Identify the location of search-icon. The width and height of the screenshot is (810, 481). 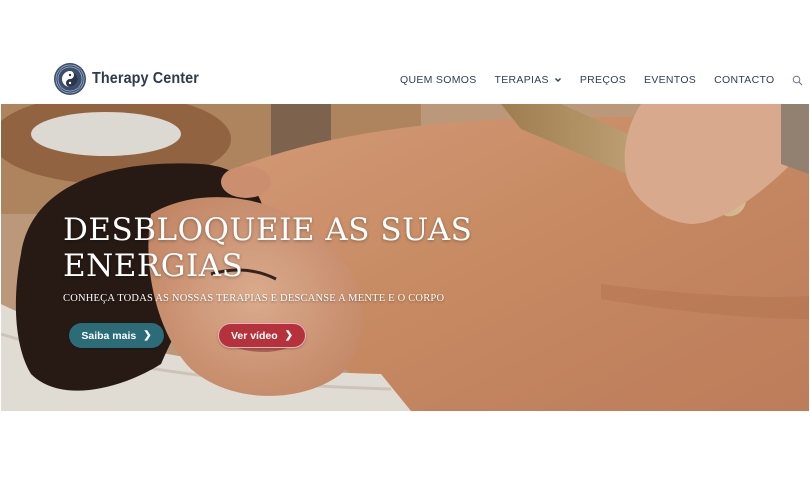
(797, 80).